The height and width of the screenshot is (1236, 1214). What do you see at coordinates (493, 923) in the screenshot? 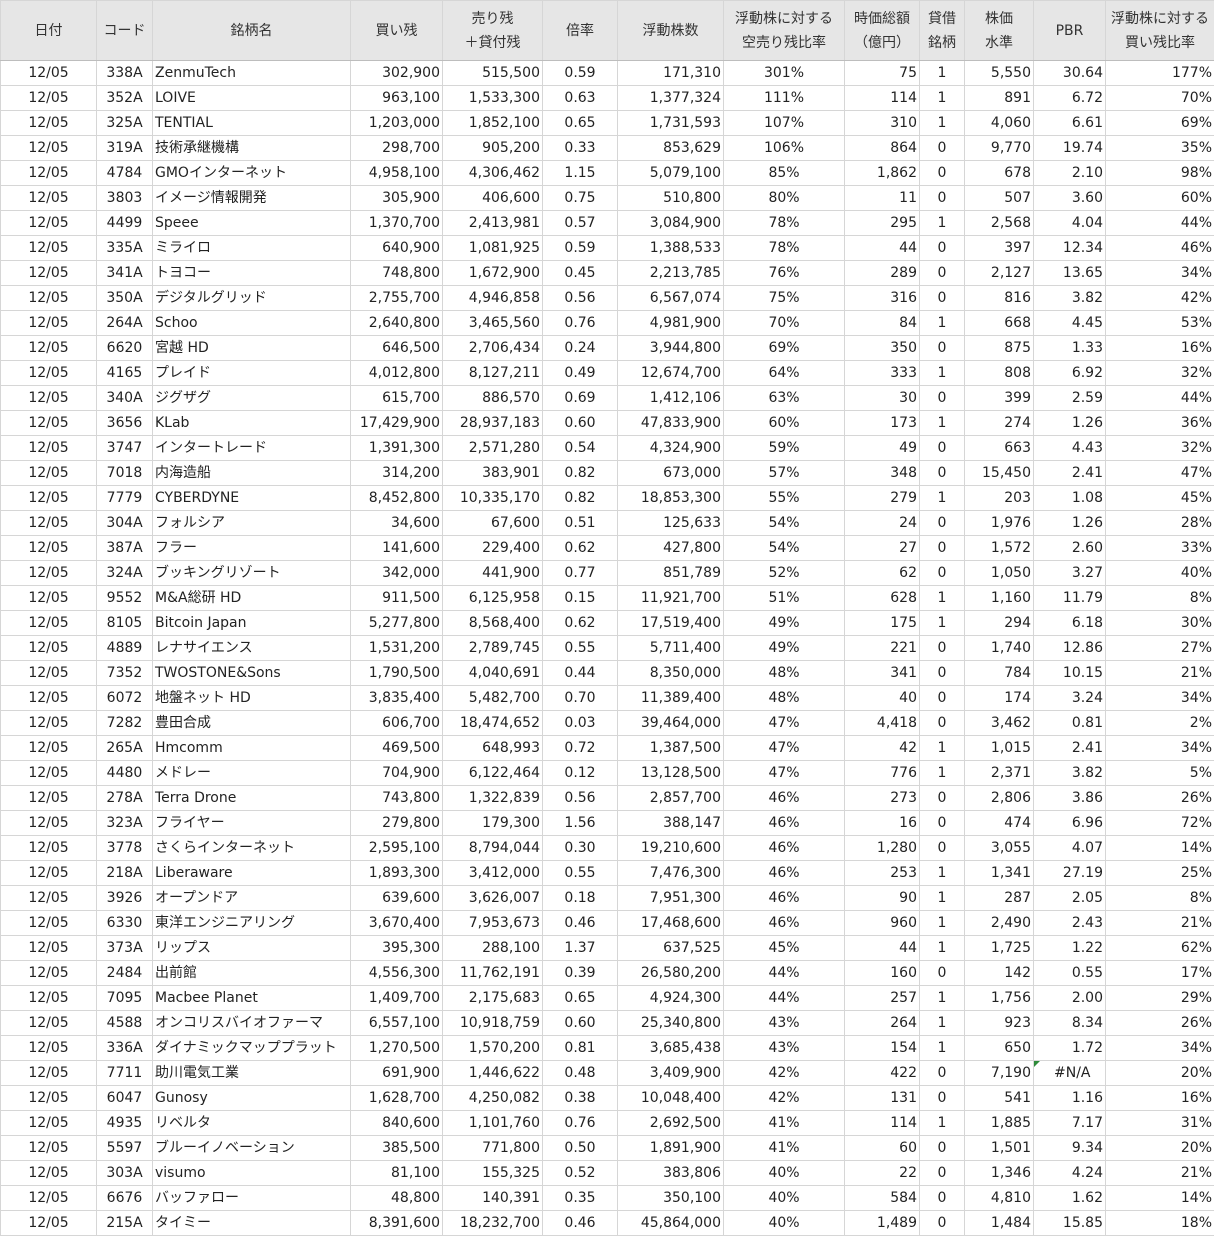
I see `cell-sell-balance: 7,953,673` at bounding box center [493, 923].